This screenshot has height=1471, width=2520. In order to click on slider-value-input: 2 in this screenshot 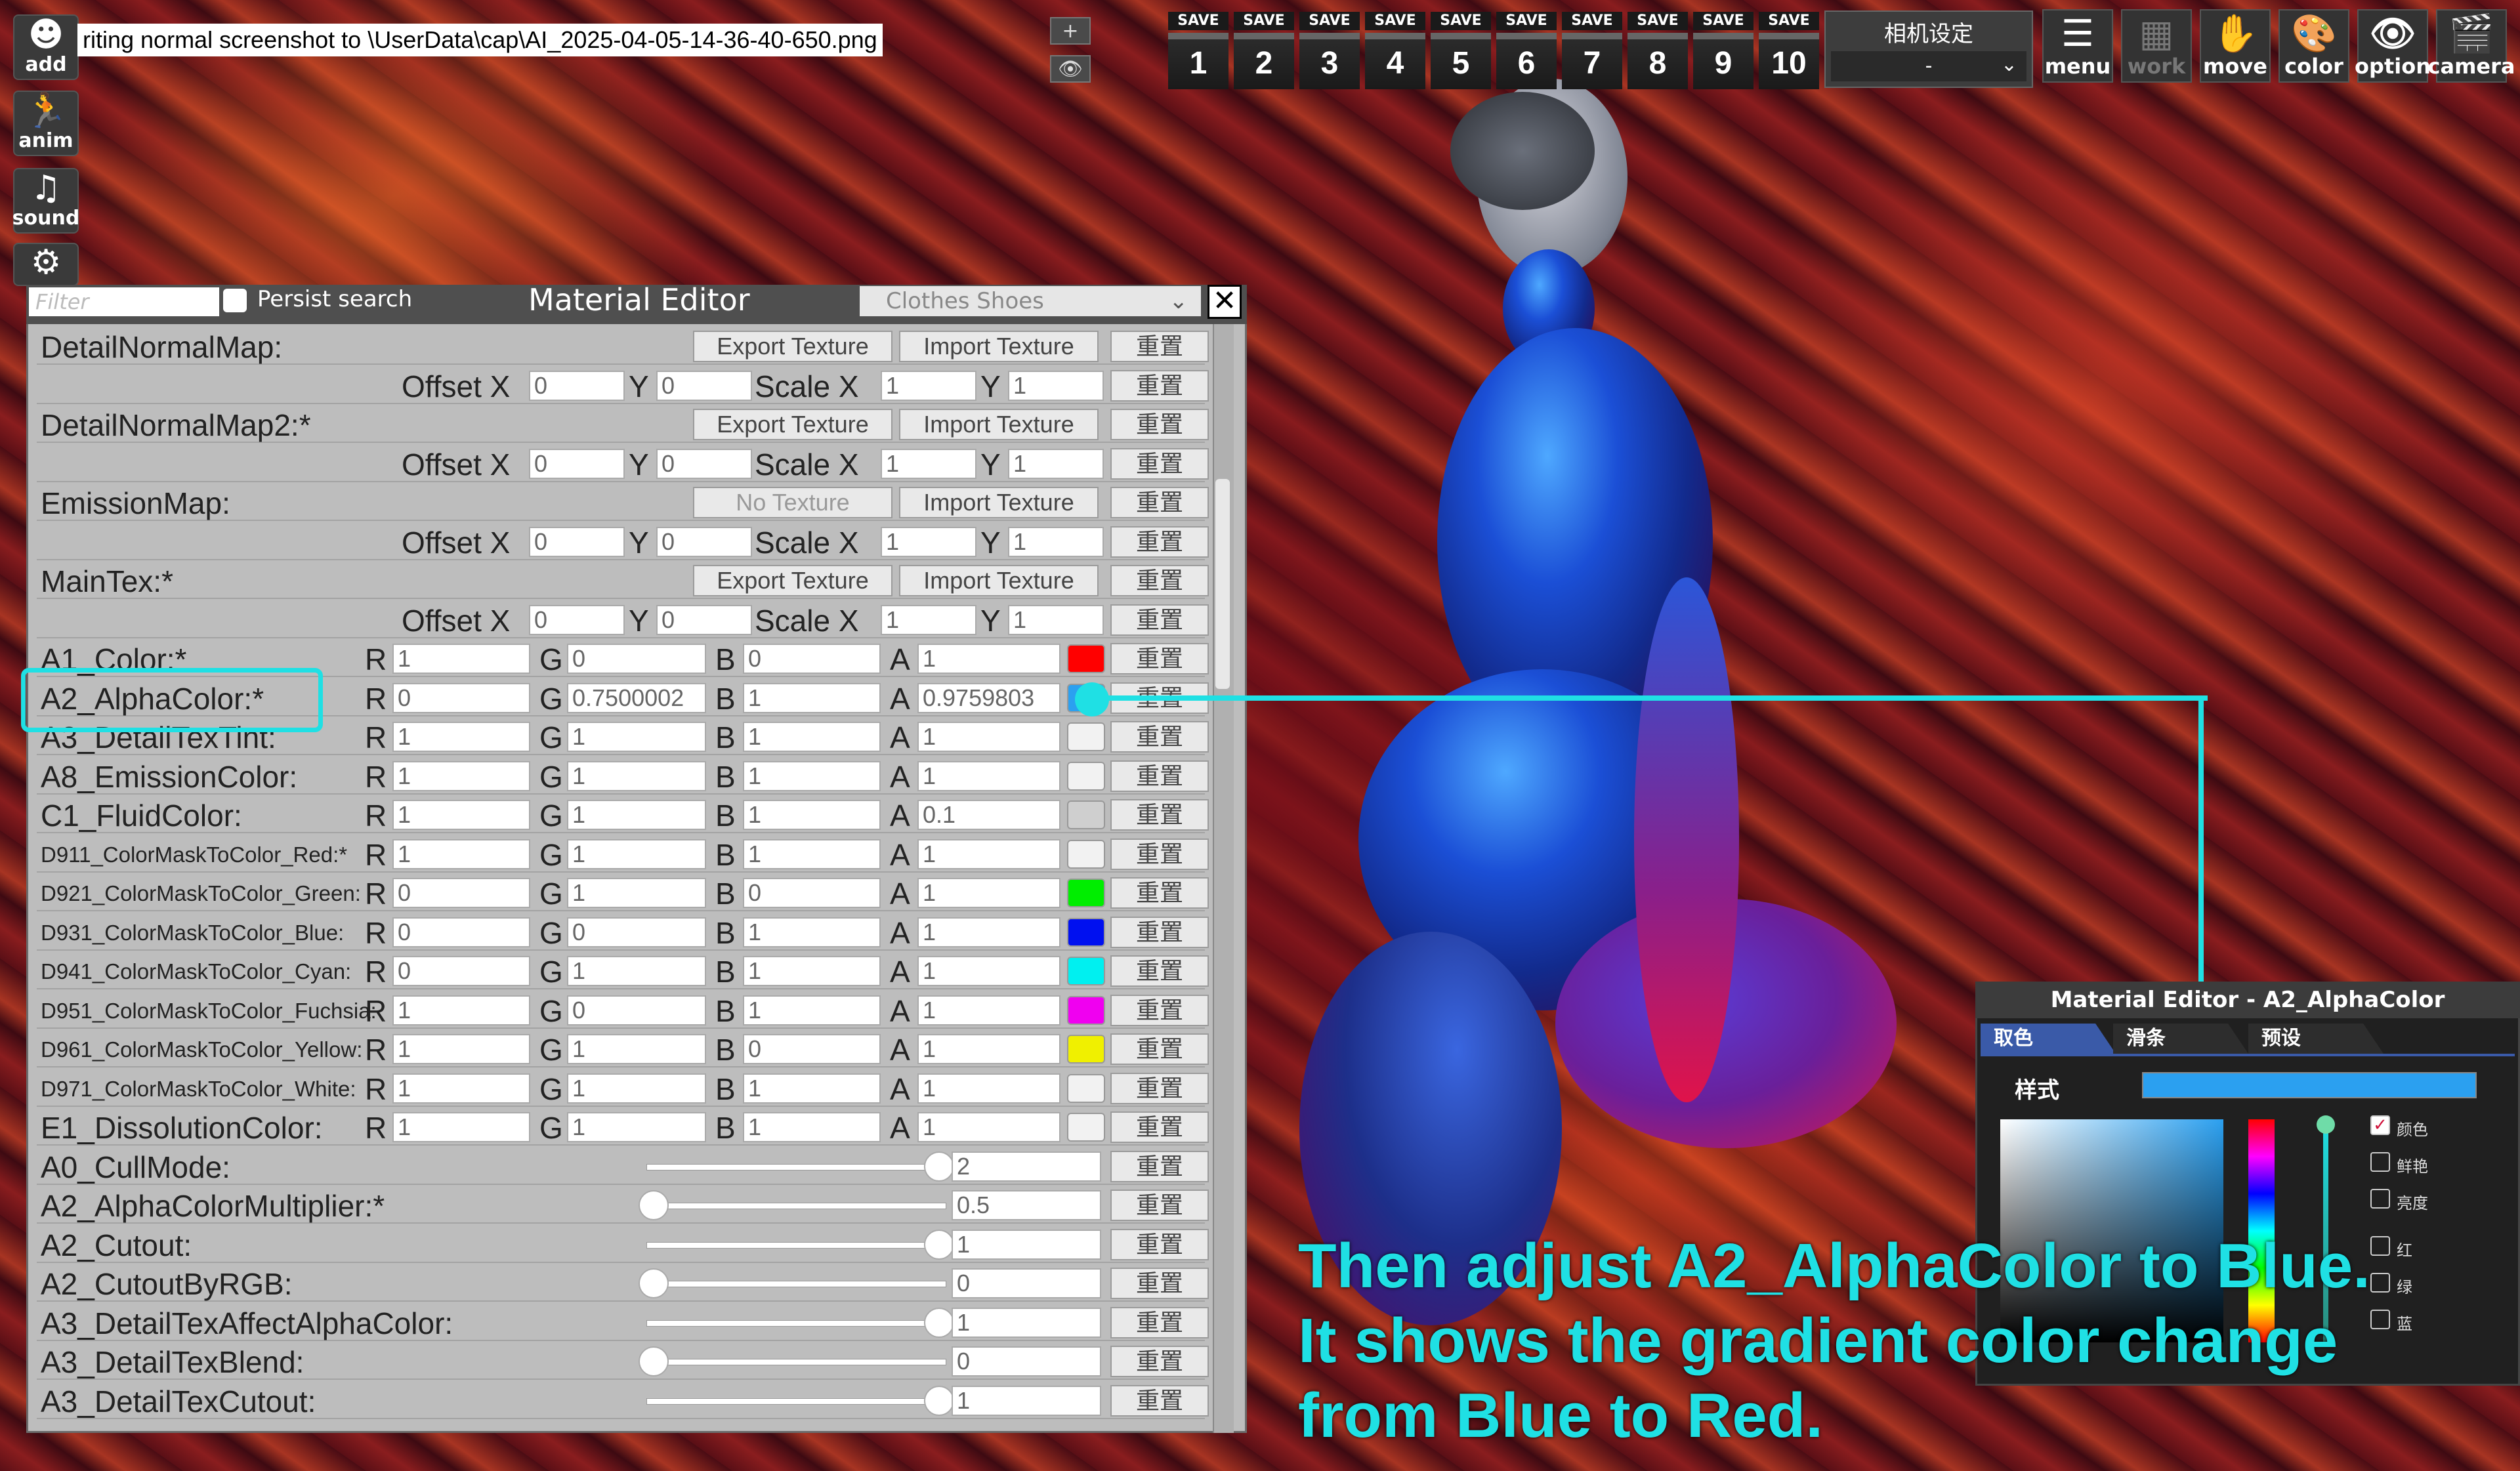, I will do `click(1026, 1166)`.